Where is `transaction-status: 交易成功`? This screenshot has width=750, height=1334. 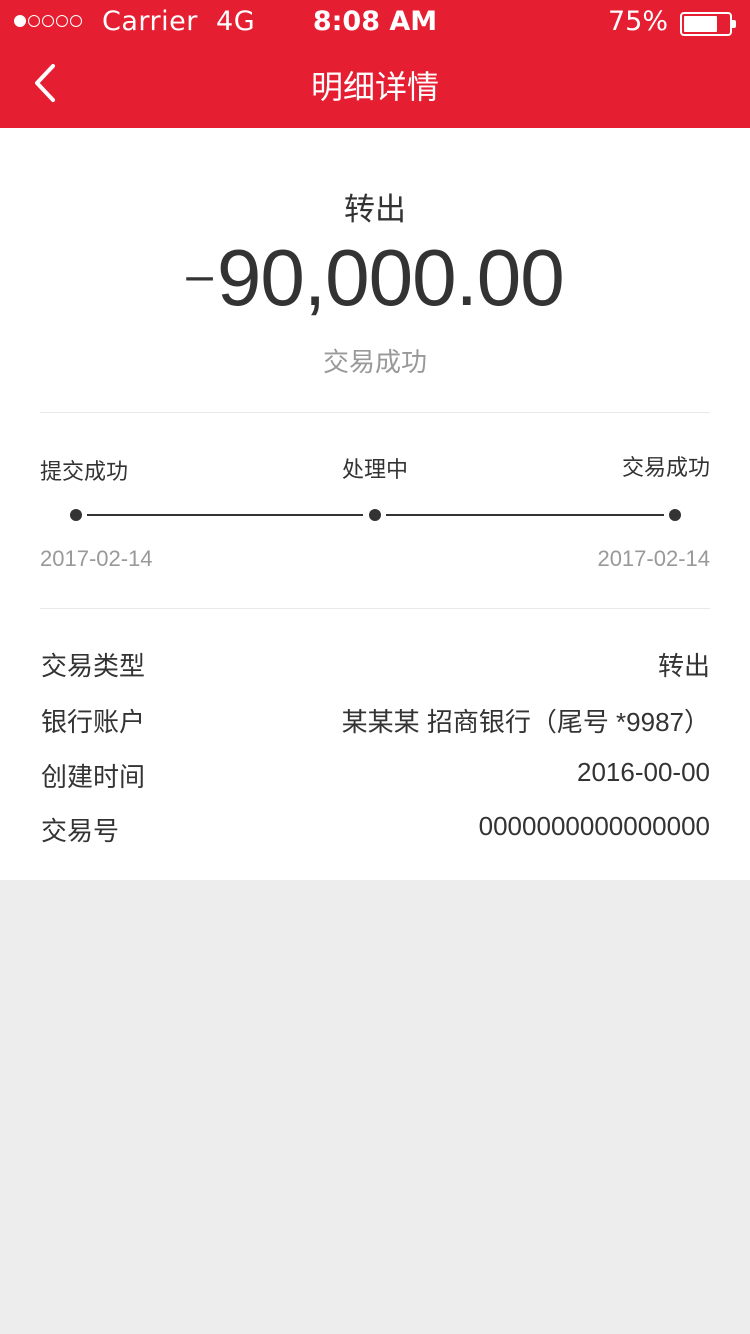 transaction-status: 交易成功 is located at coordinates (374, 363).